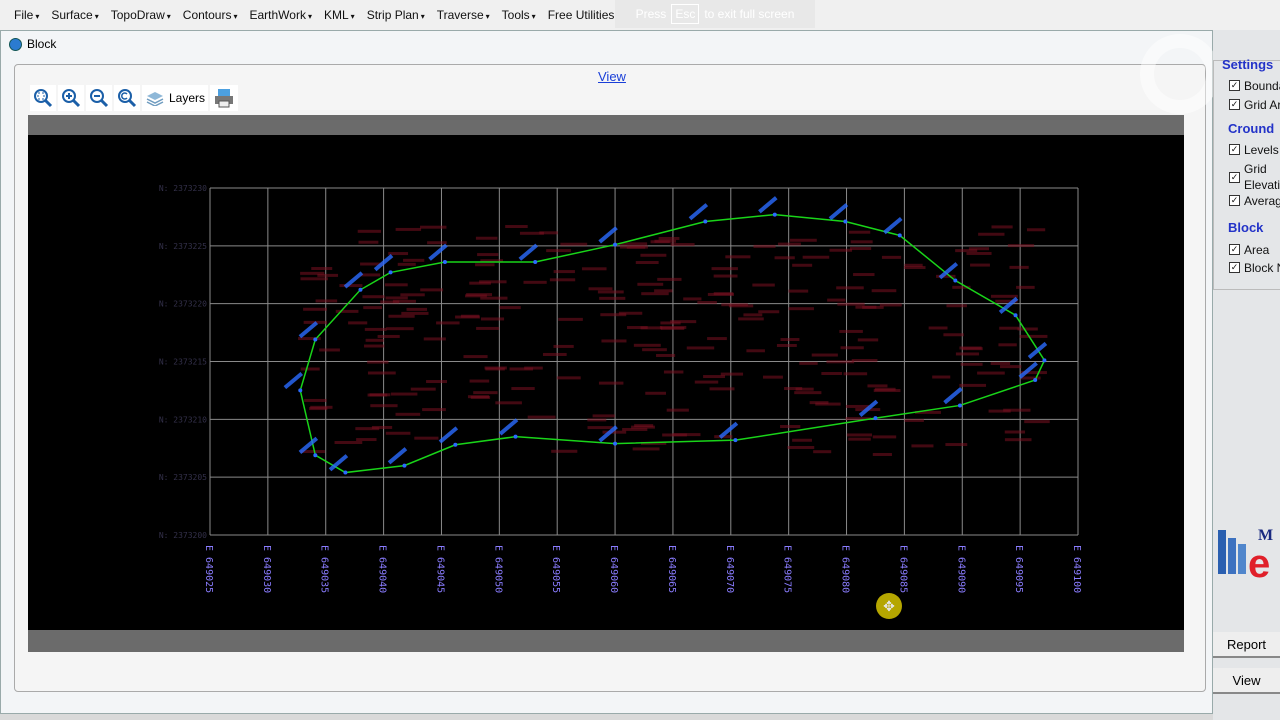  Describe the element at coordinates (1246, 645) in the screenshot. I see `report-button: Report` at that location.